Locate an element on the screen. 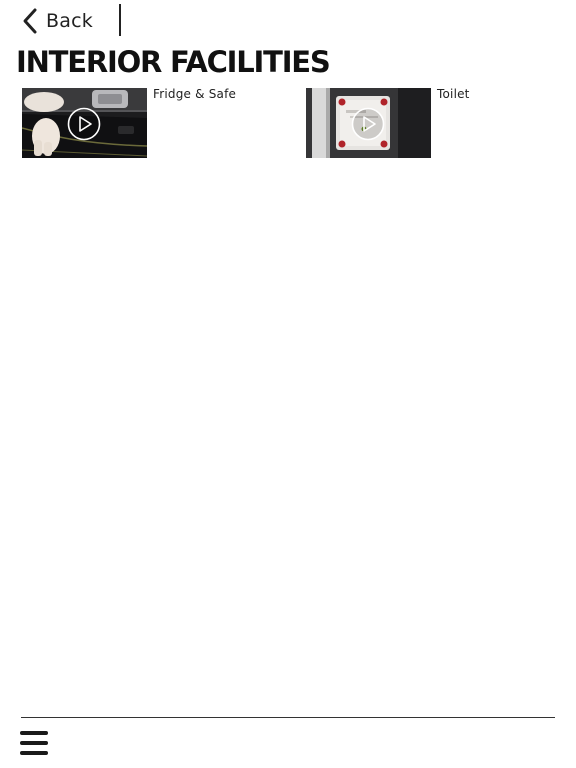 The height and width of the screenshot is (768, 576). video-title-fridge-safe: Fridge & Safe is located at coordinates (194, 94).